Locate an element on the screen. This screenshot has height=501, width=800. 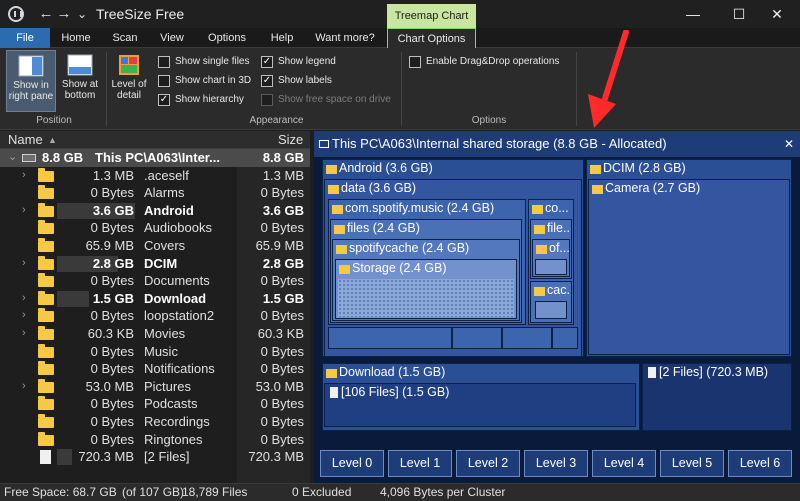
row-size: 60.3 KB is located at coordinates (110, 333).